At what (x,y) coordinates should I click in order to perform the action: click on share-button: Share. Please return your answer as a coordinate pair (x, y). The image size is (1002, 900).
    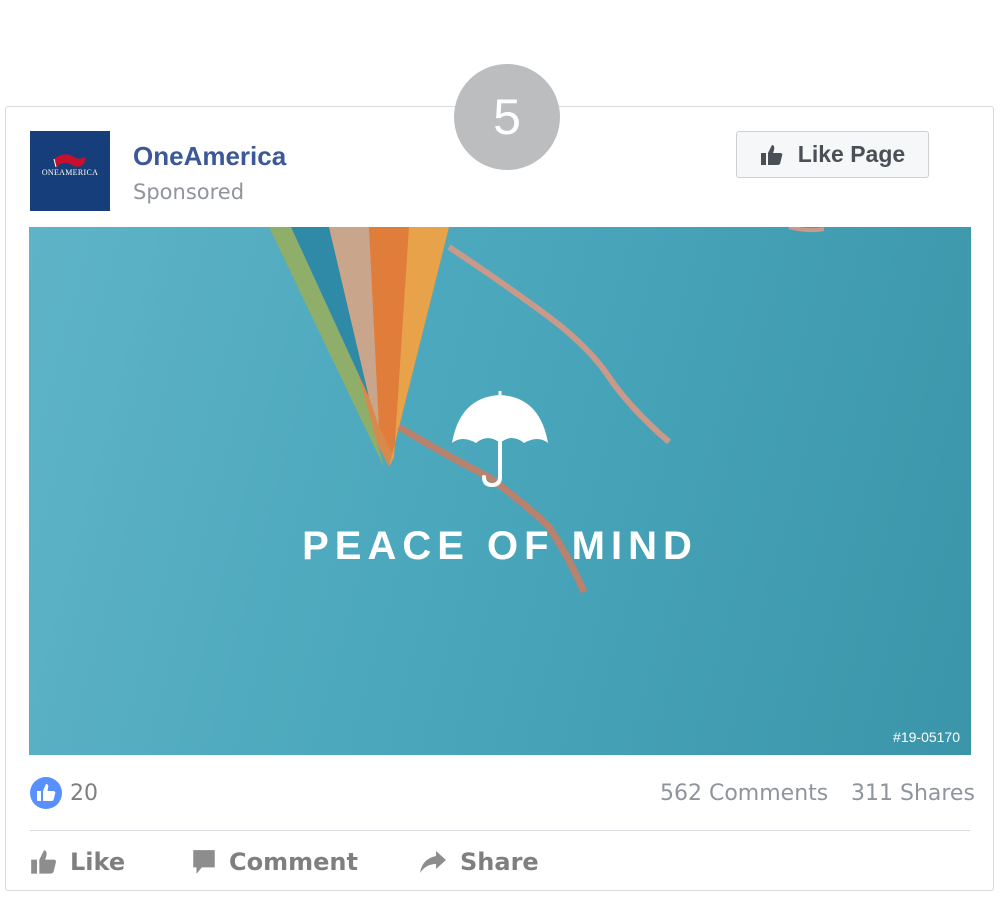
    Looking at the image, I should click on (478, 862).